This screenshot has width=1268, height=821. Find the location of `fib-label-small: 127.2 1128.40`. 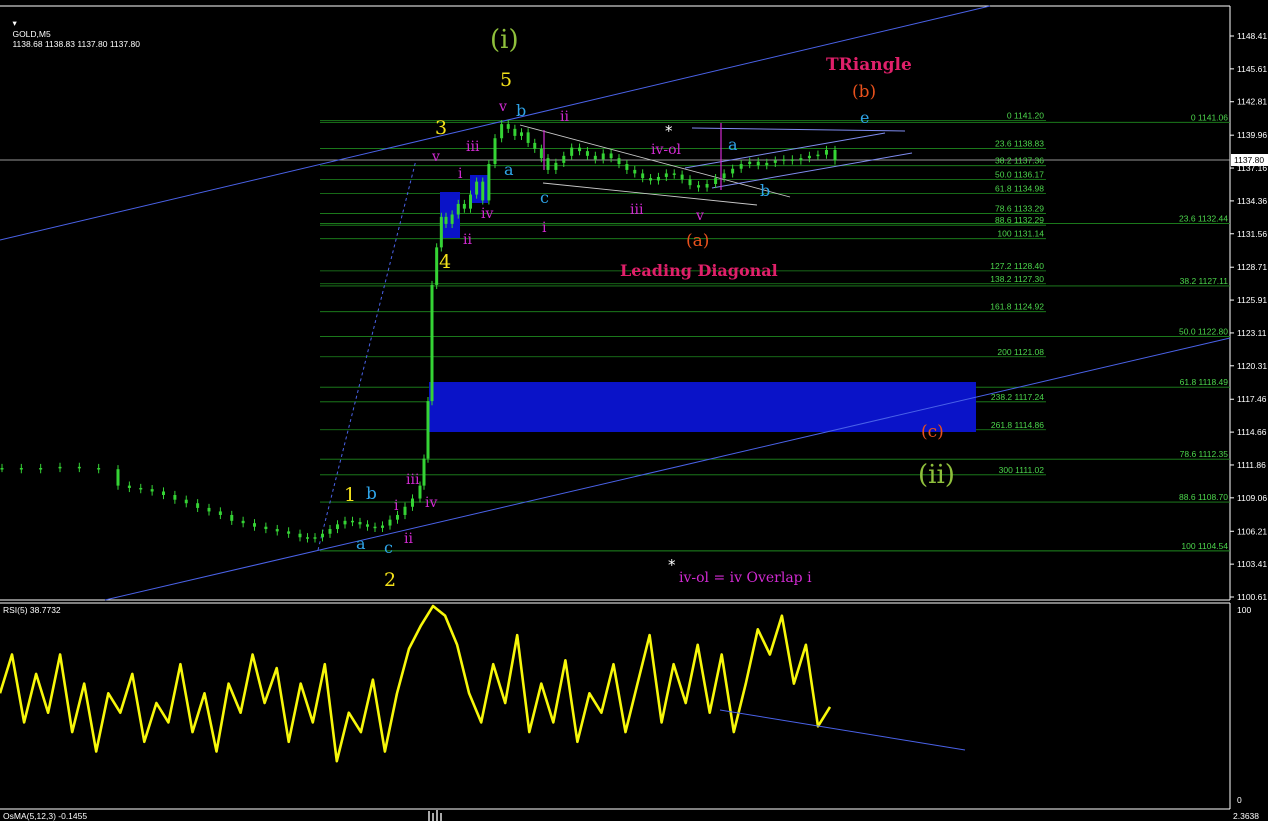

fib-label-small: 127.2 1128.40 is located at coordinates (1017, 266).